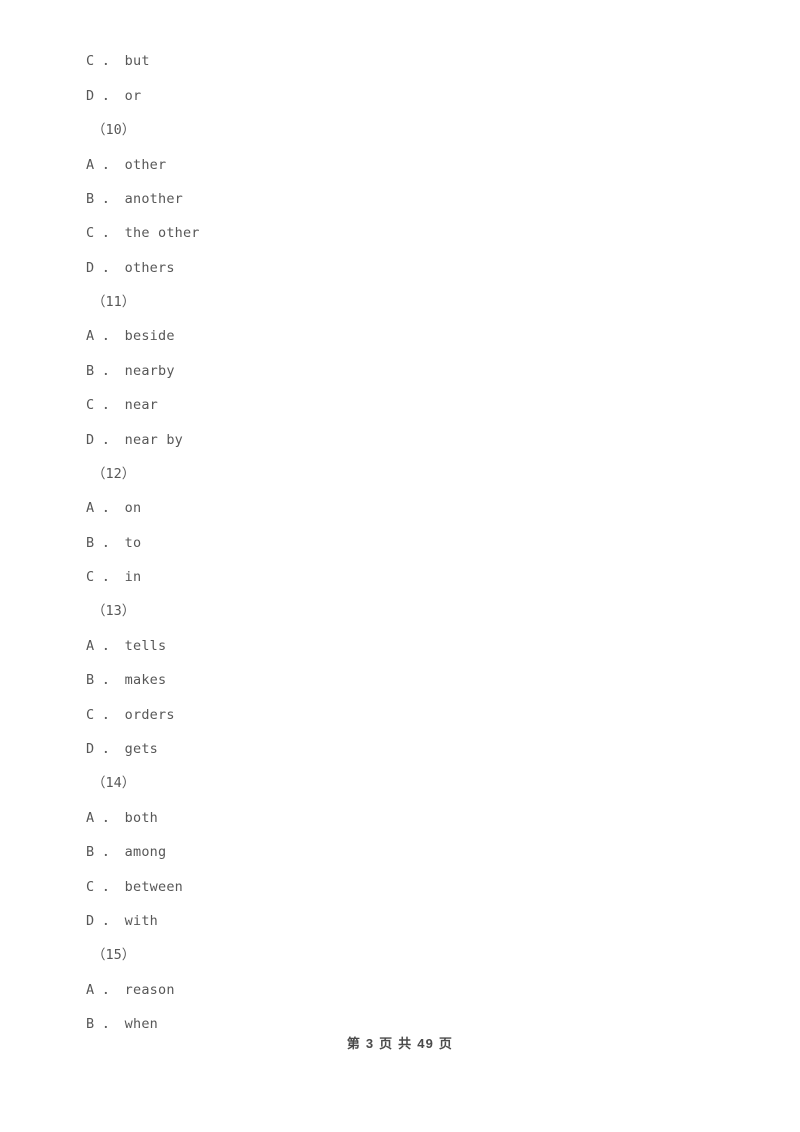 This screenshot has height=1132, width=800. What do you see at coordinates (114, 577) in the screenshot?
I see `answer-option-text: C ． in` at bounding box center [114, 577].